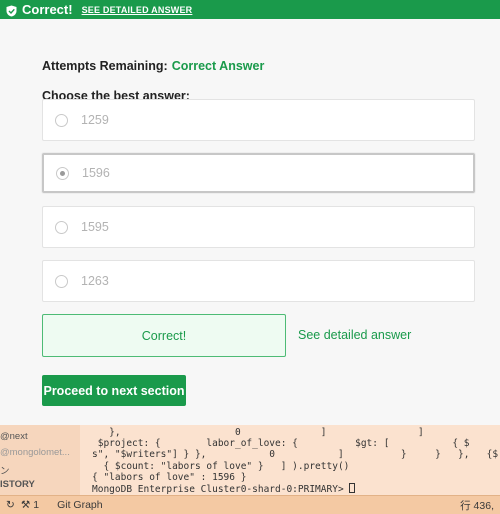  Describe the element at coordinates (258, 173) in the screenshot. I see `answer-option-selected: 1596` at that location.